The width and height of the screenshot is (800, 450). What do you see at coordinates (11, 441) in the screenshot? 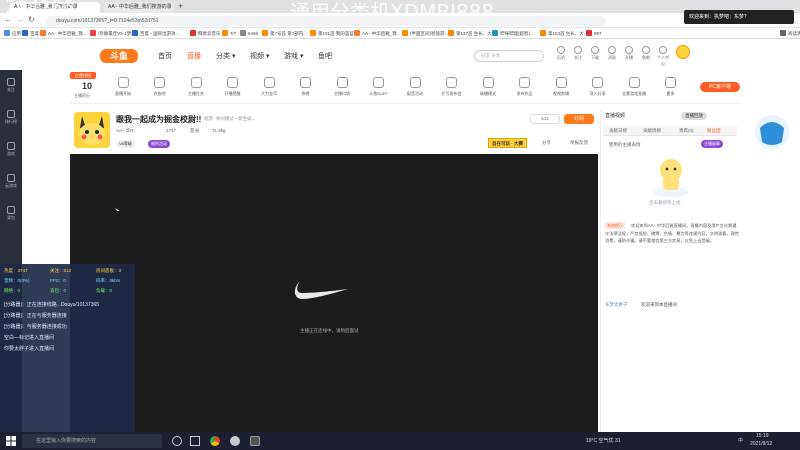
I see `start-windows-icon` at bounding box center [11, 441].